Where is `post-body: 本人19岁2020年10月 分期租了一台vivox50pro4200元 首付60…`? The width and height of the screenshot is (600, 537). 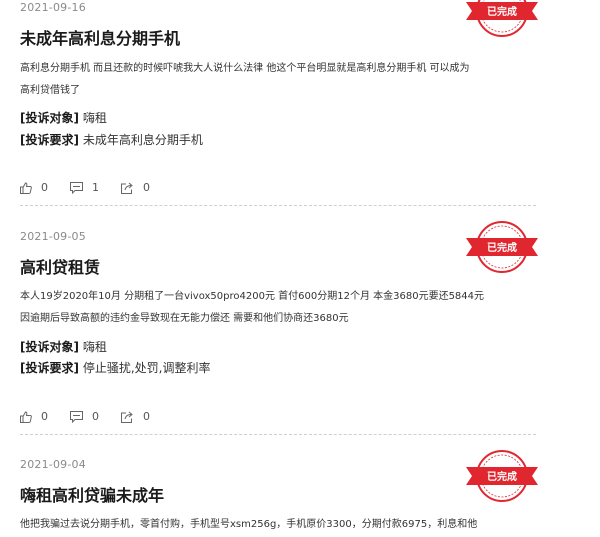 post-body: 本人19岁2020年10月 分期租了一台vivox50pro4200元 首付60… is located at coordinates (280, 308).